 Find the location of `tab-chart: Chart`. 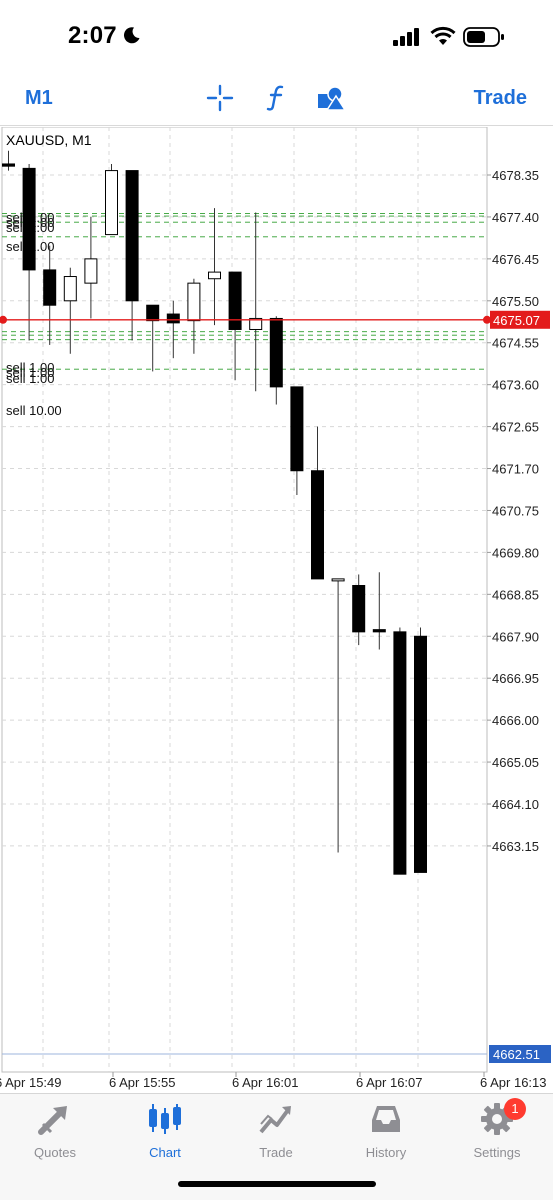

tab-chart: Chart is located at coordinates (165, 1134).